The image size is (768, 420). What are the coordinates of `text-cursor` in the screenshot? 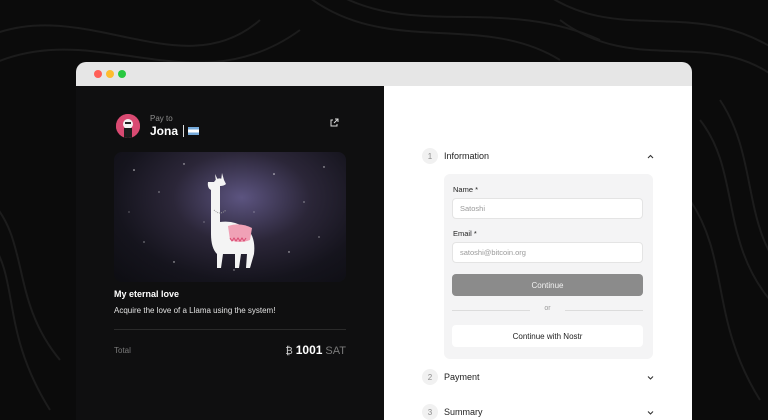 It's located at (184, 131).